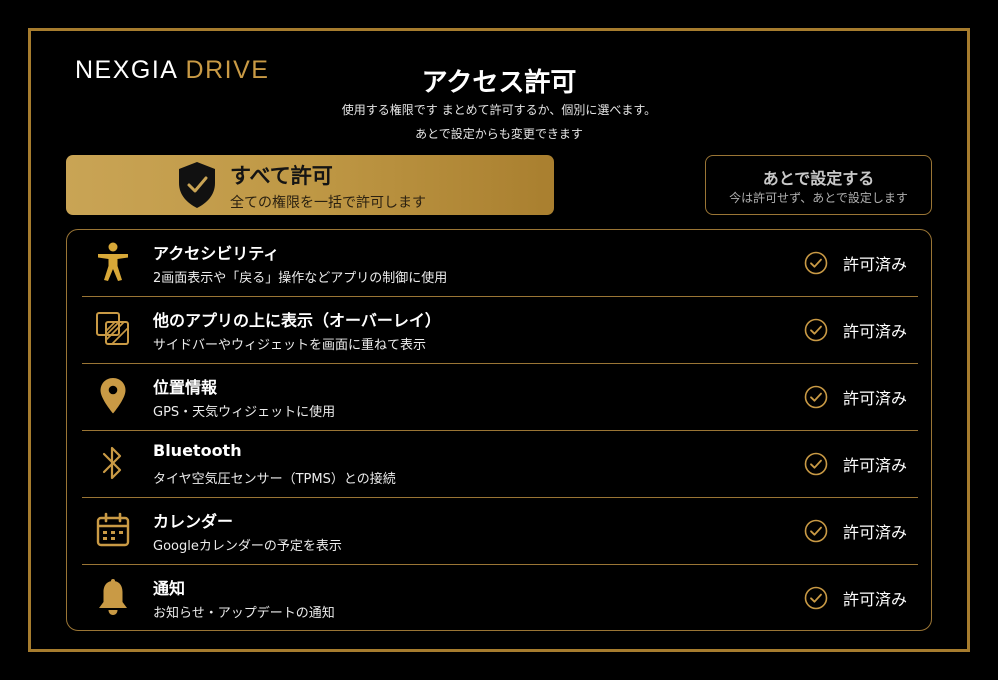 This screenshot has width=998, height=680. What do you see at coordinates (274, 479) in the screenshot?
I see `permission-description: タイヤ空気圧センサー（TPMS）との接続` at bounding box center [274, 479].